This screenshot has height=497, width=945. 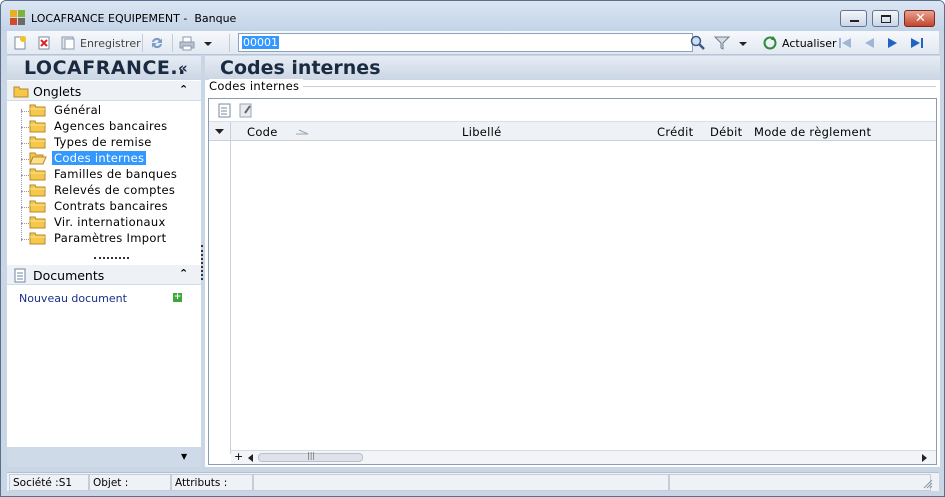 What do you see at coordinates (465, 42) in the screenshot?
I see `search-input: 00001` at bounding box center [465, 42].